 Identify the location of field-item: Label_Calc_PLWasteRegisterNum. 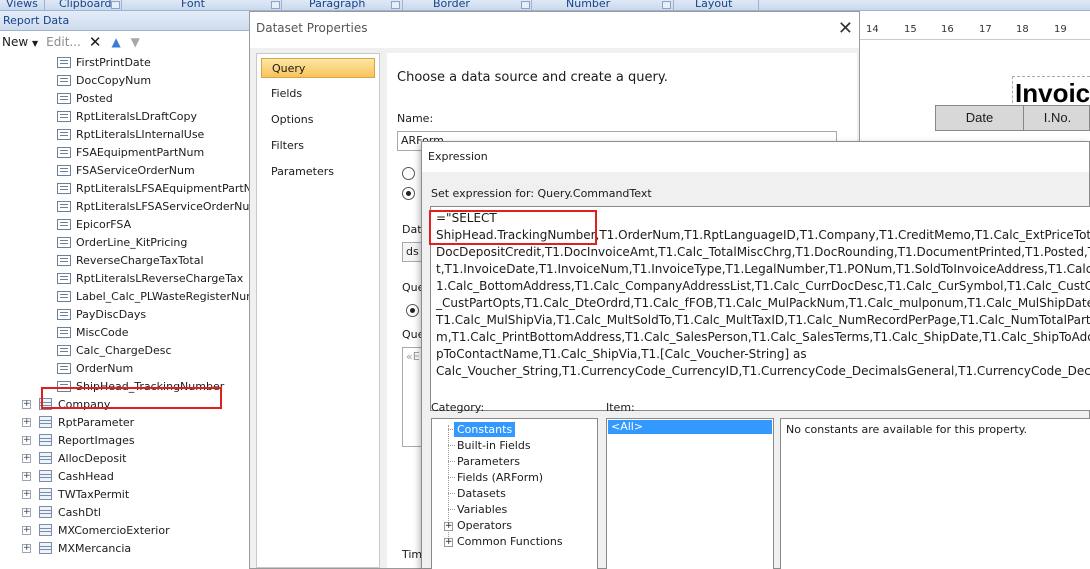
(153, 296).